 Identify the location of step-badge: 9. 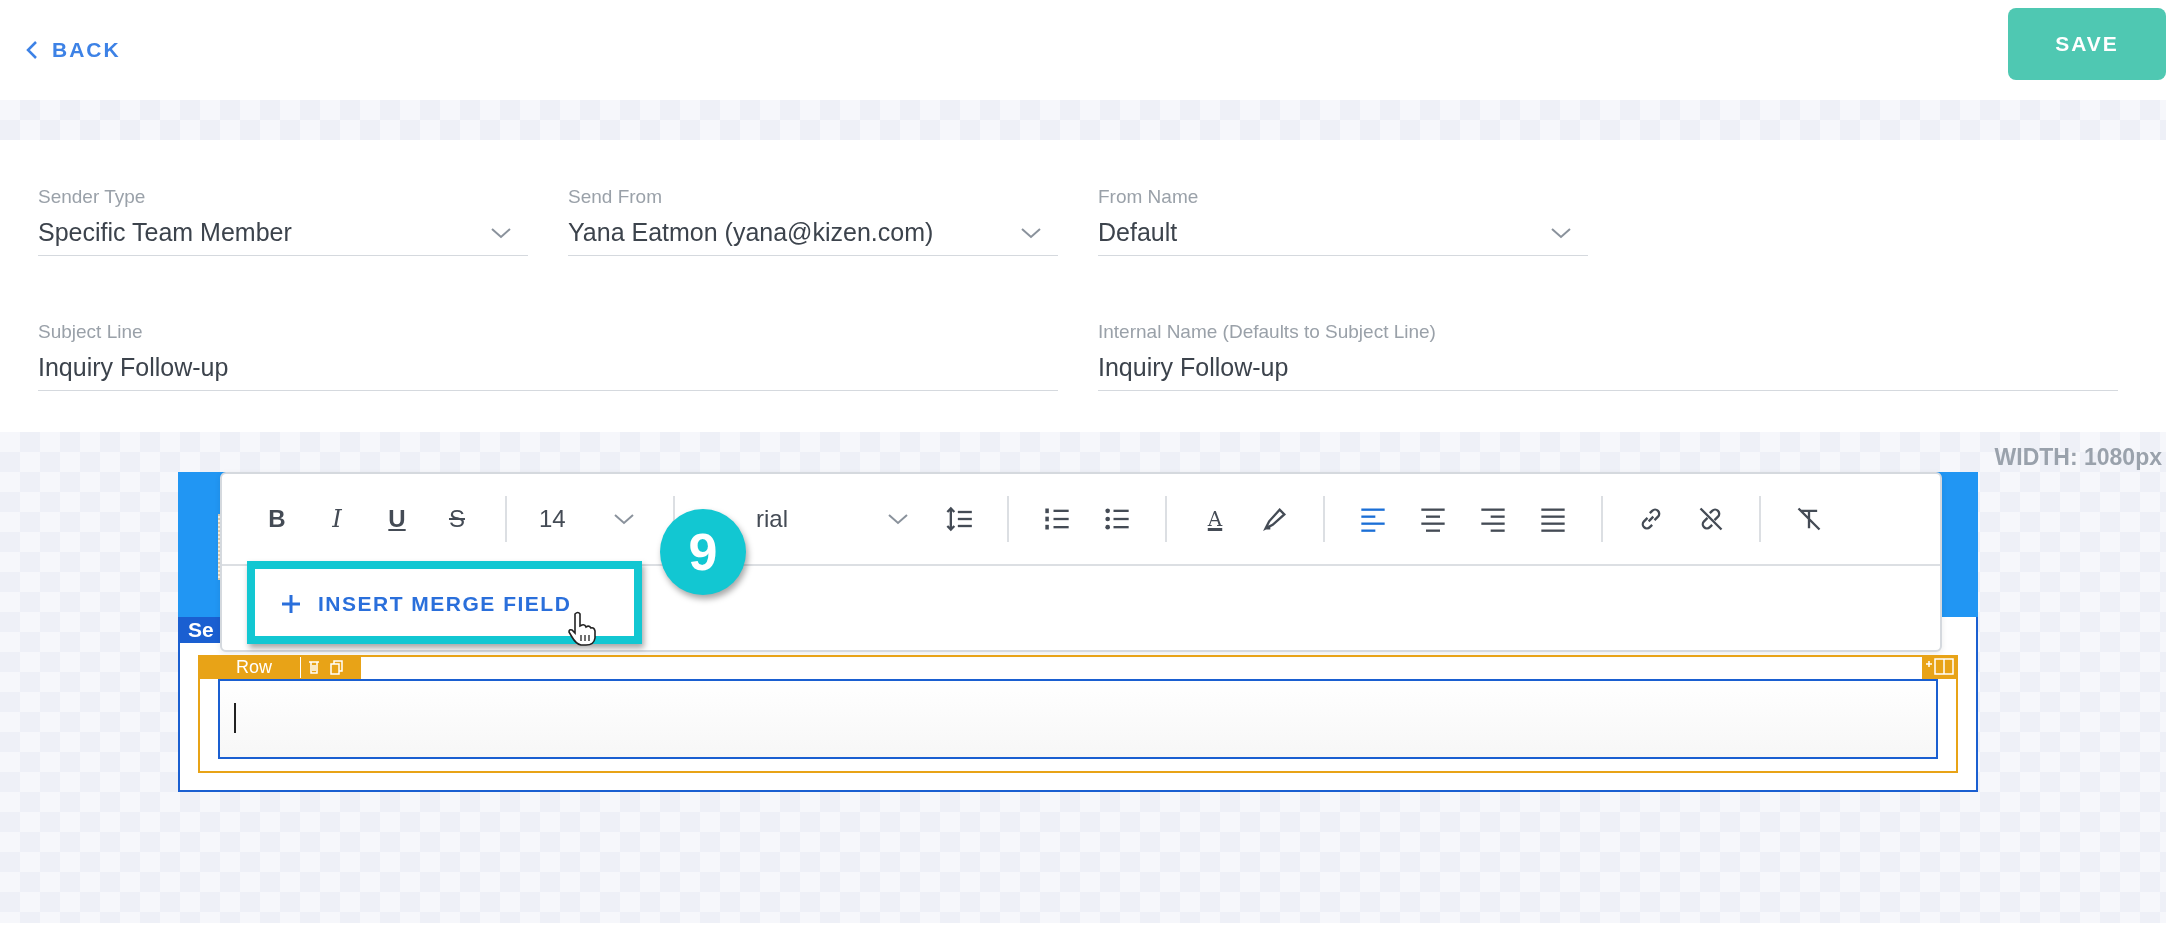
(703, 552).